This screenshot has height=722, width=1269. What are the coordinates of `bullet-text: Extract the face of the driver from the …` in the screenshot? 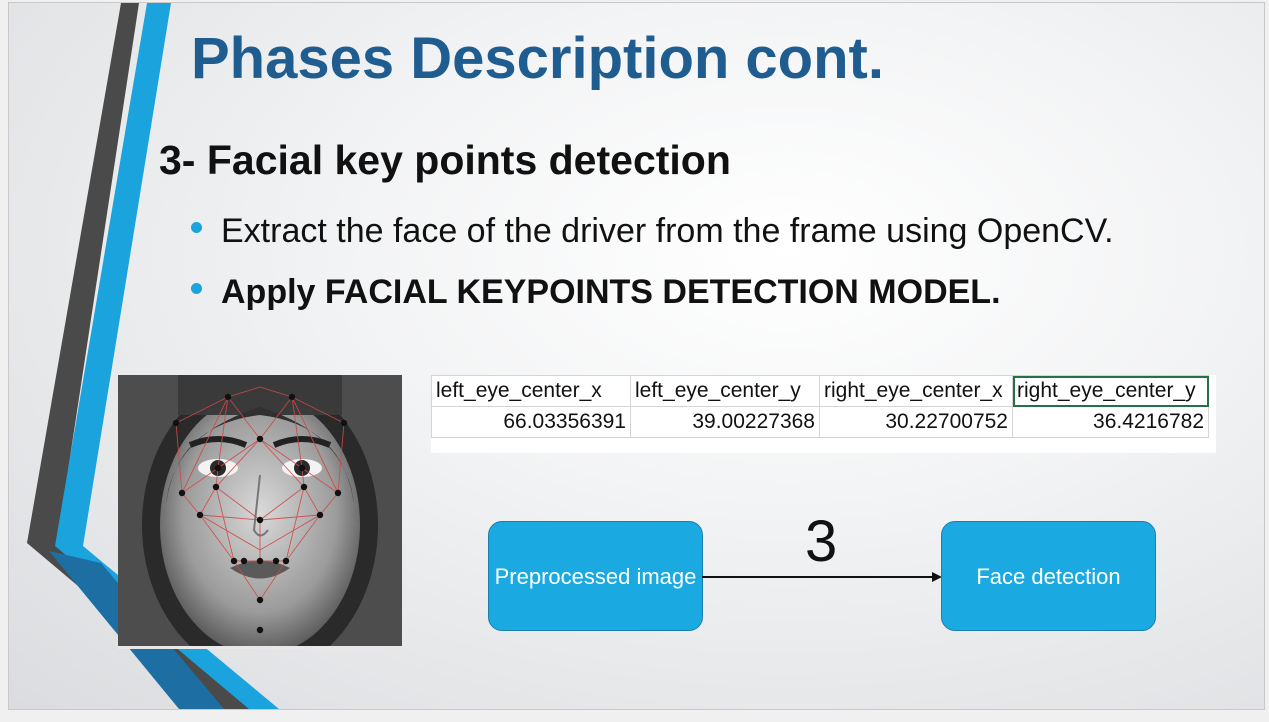 It's located at (667, 231).